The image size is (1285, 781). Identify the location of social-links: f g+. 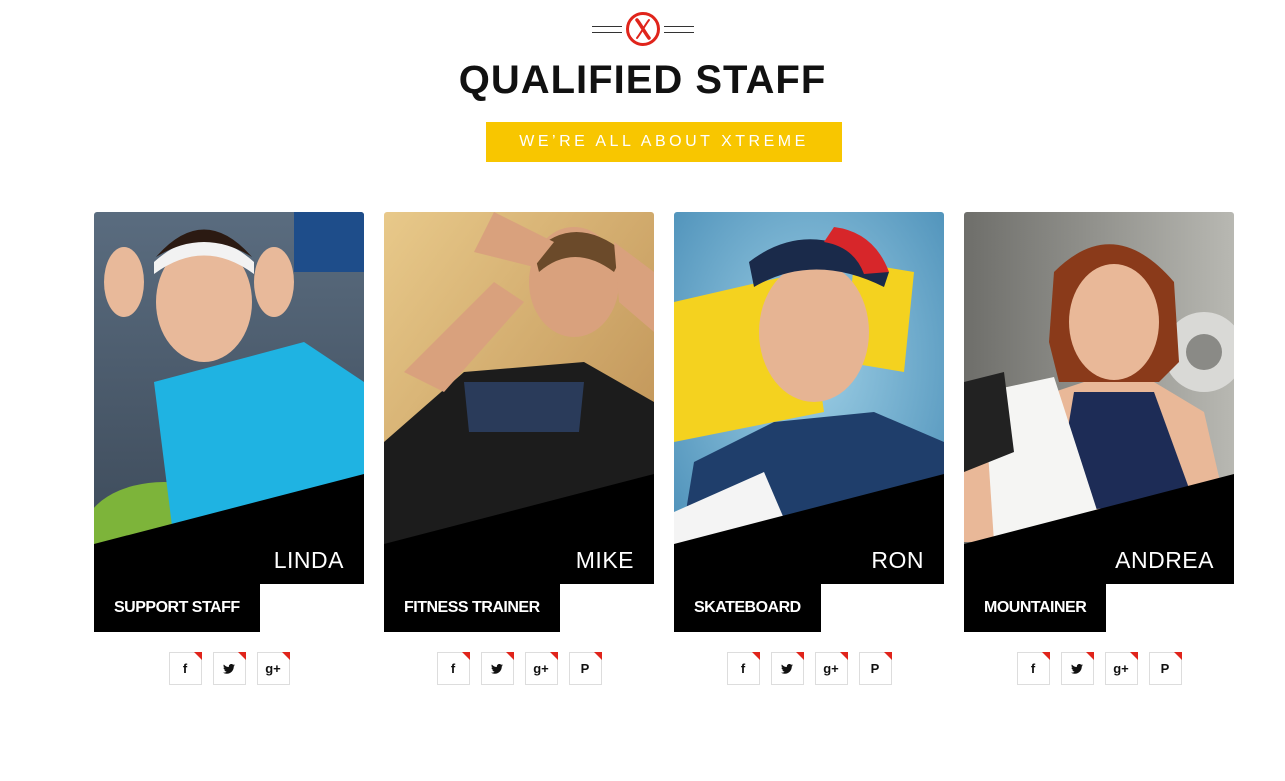
(229, 668).